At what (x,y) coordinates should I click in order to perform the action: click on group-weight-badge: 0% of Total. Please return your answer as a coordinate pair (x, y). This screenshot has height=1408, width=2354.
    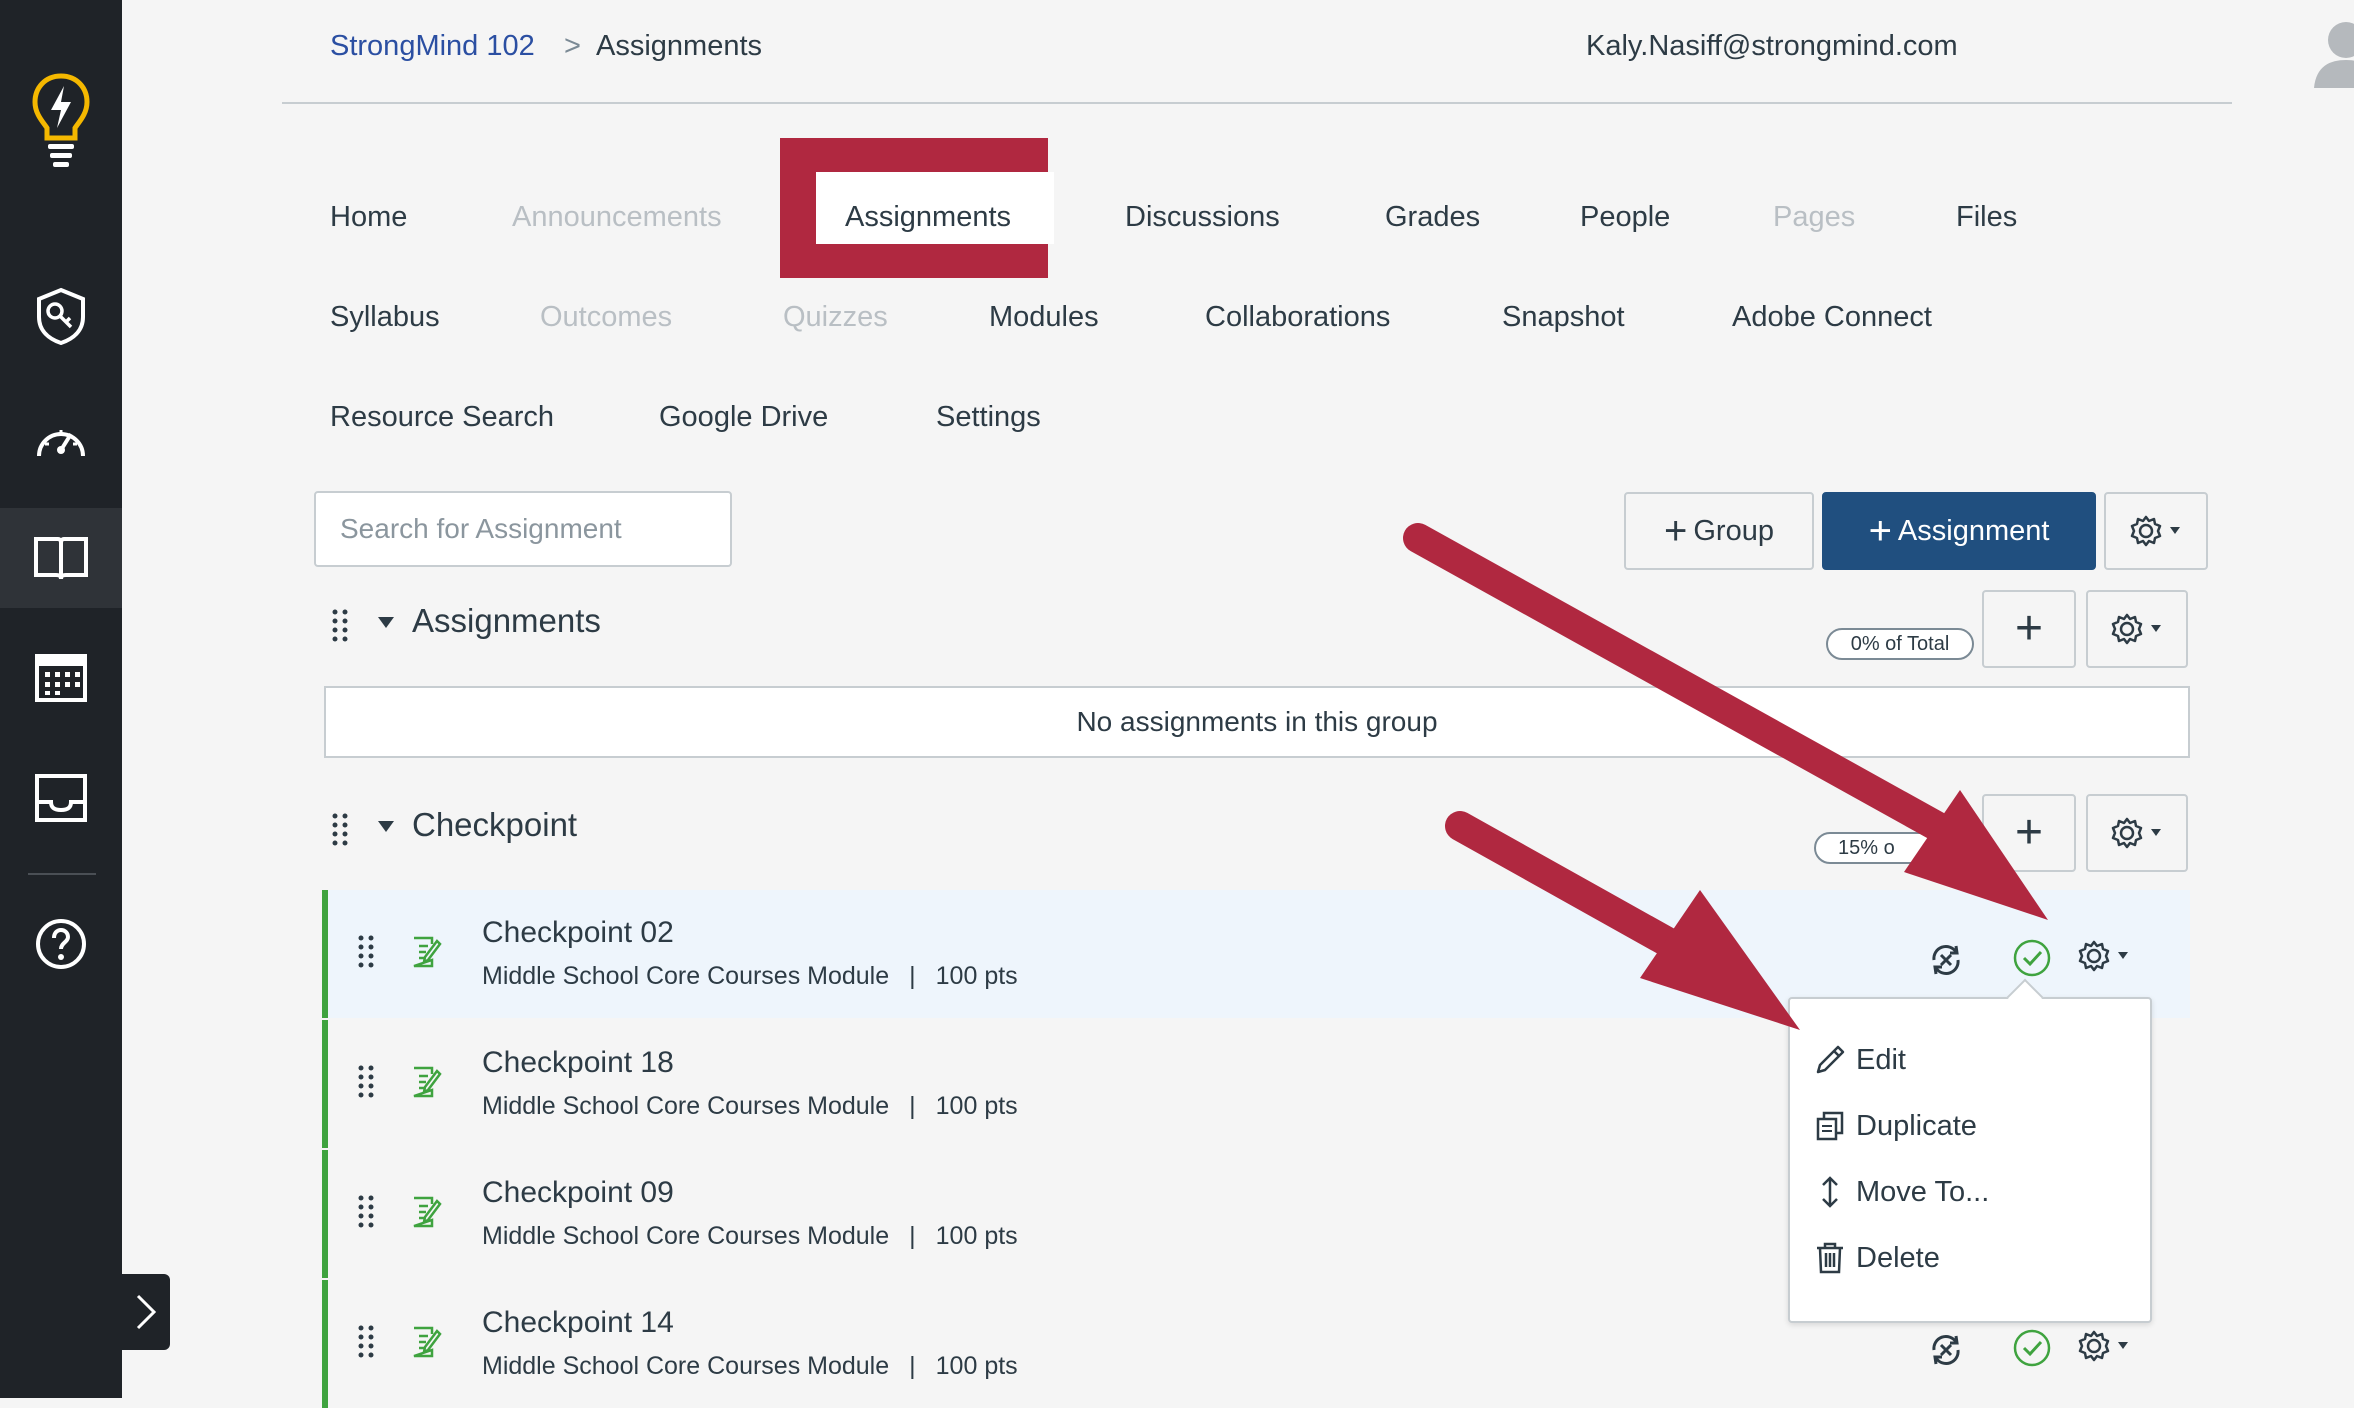
    Looking at the image, I should click on (1900, 644).